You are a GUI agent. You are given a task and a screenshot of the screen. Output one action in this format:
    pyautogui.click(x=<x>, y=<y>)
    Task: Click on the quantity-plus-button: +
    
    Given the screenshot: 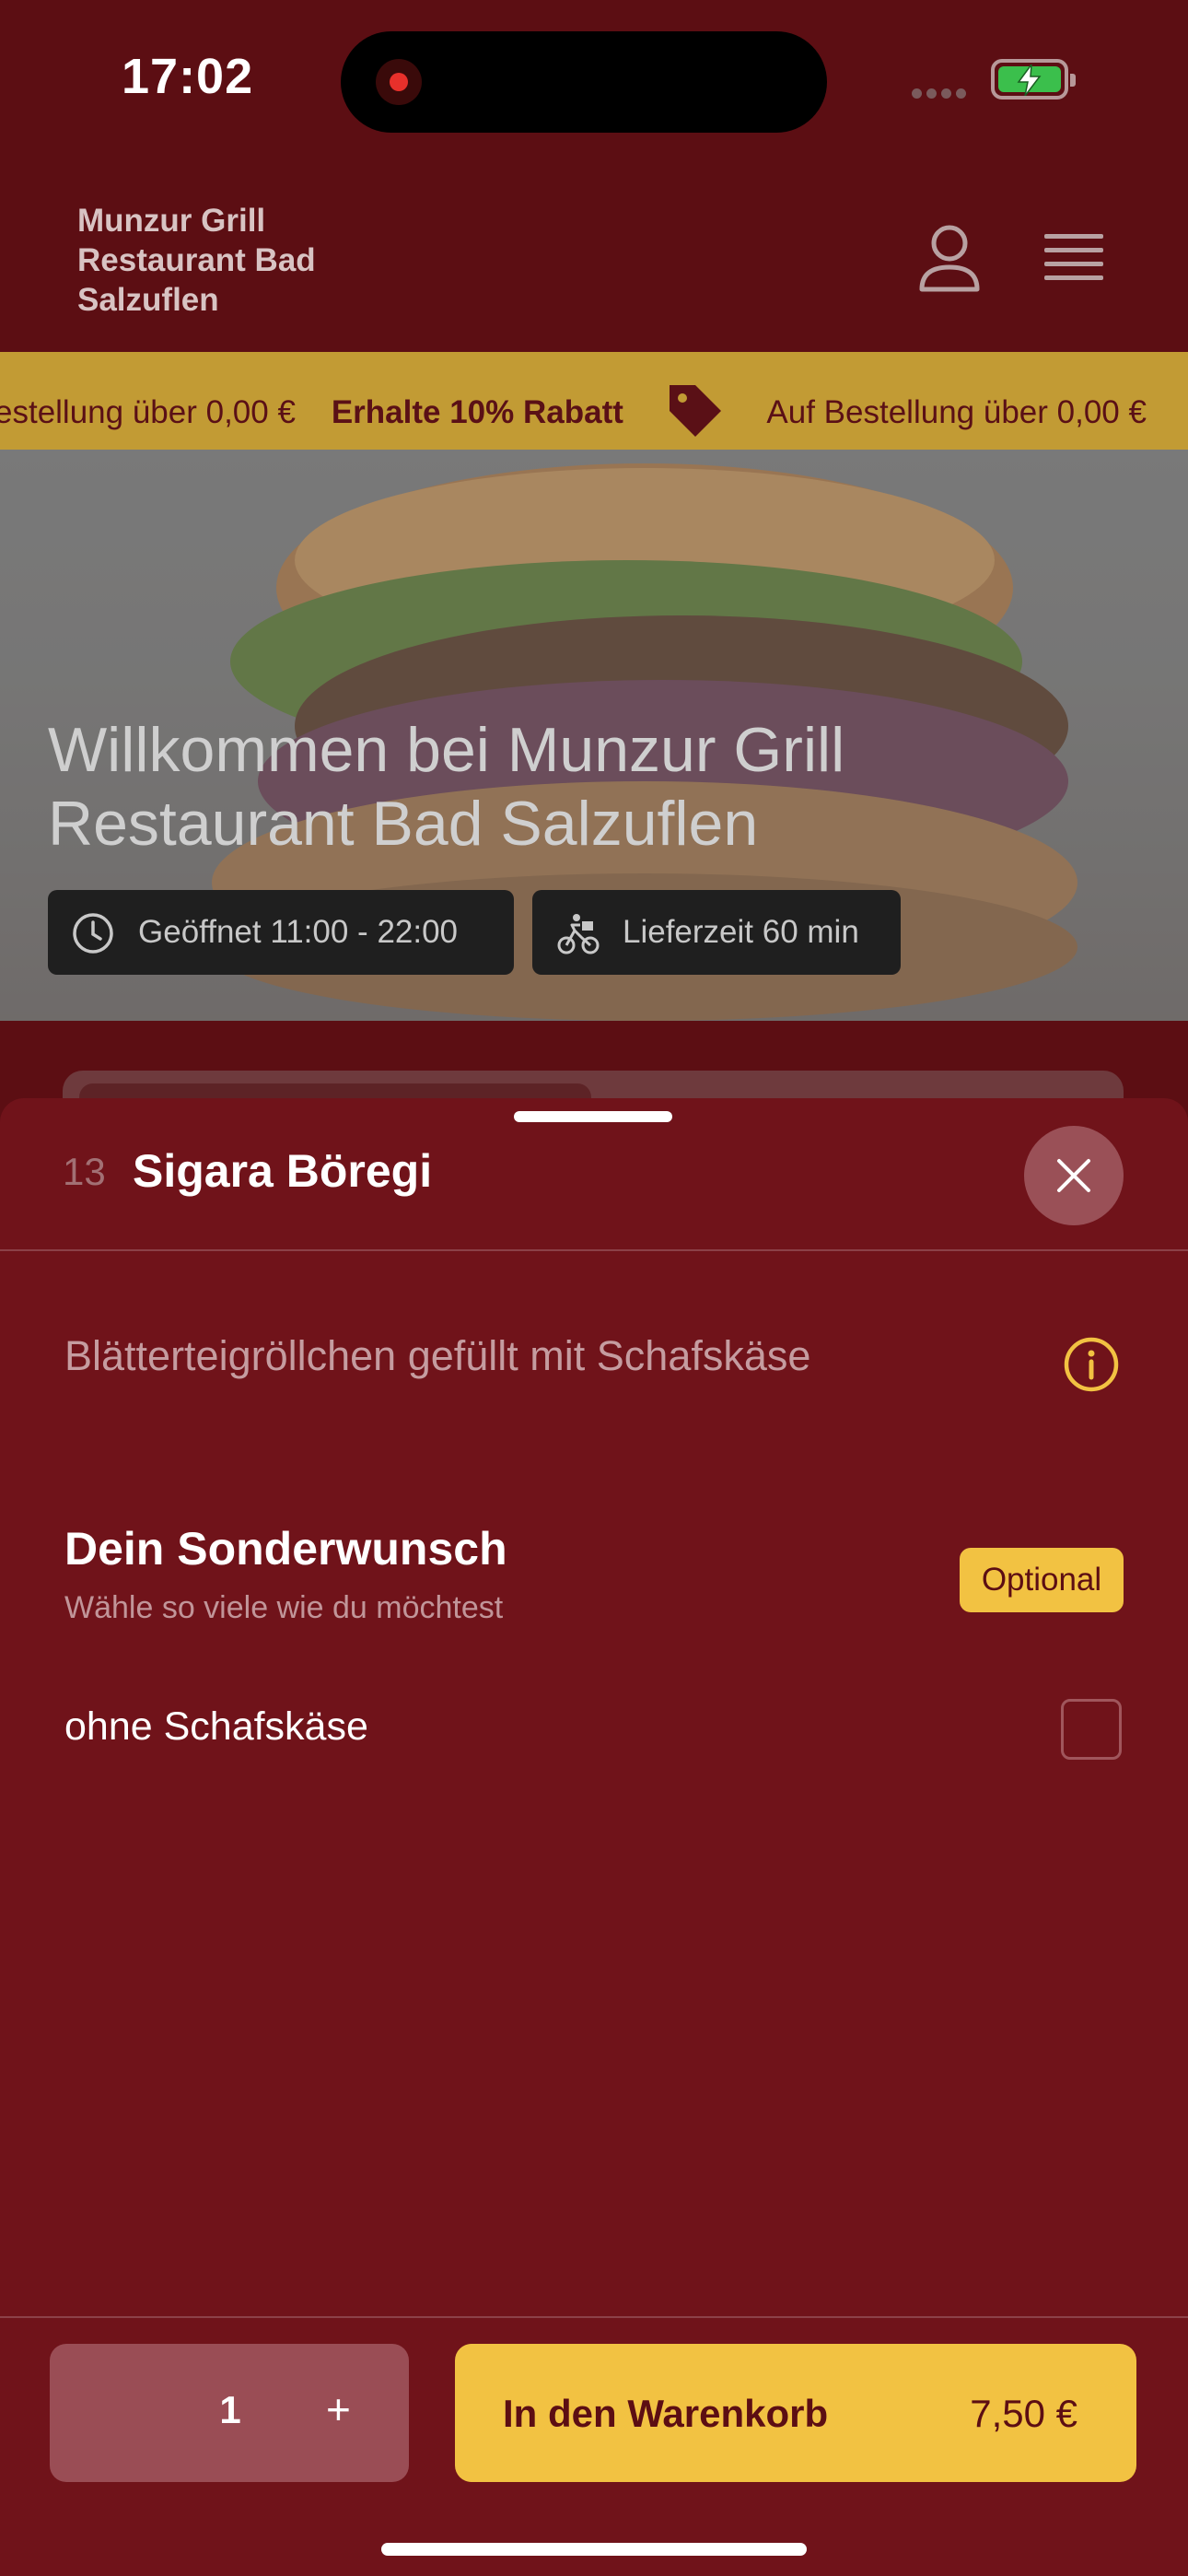 What is the action you would take?
    pyautogui.click(x=338, y=2409)
    